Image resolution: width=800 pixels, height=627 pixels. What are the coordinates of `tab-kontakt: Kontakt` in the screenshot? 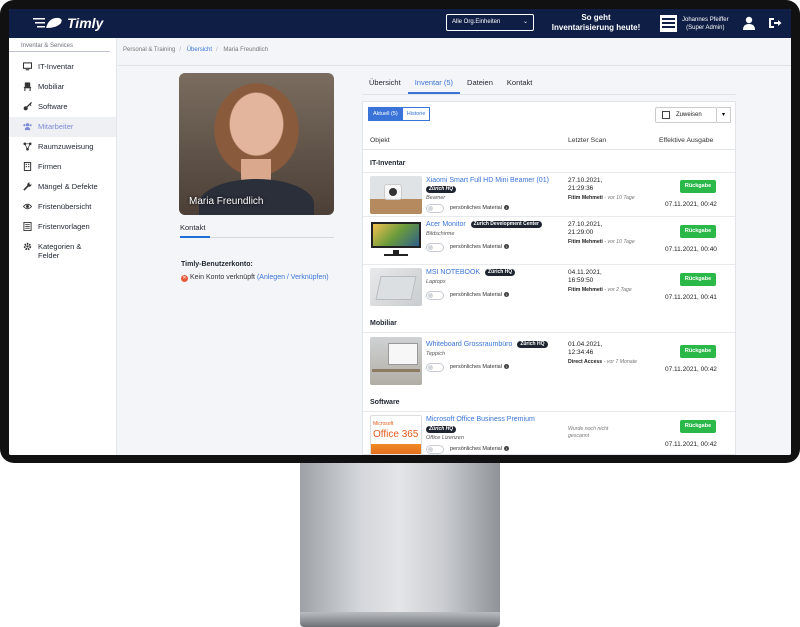 It's located at (519, 86).